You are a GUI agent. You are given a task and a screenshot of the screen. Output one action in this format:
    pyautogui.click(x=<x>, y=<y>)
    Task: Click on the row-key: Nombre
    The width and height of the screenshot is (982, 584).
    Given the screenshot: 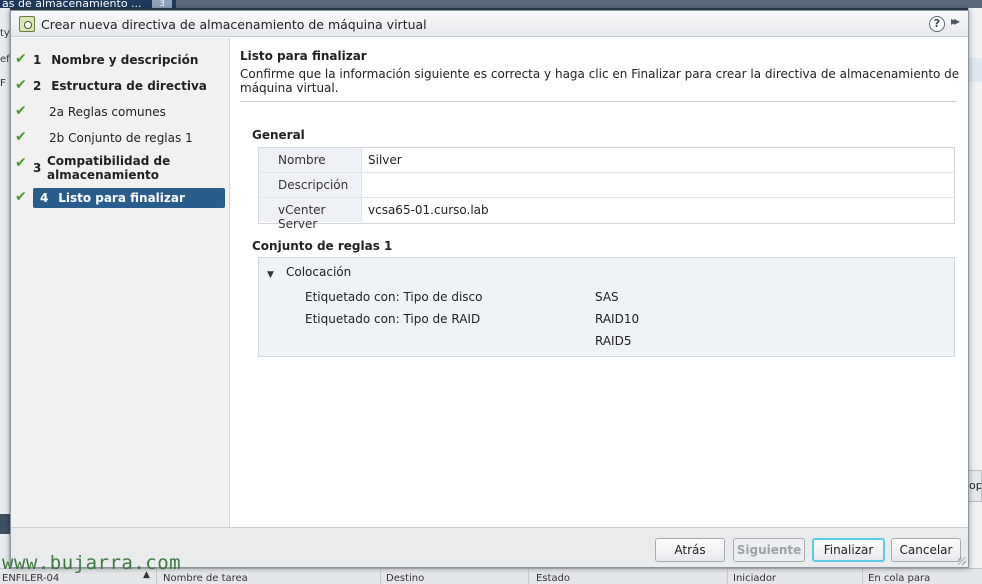 What is the action you would take?
    pyautogui.click(x=310, y=160)
    